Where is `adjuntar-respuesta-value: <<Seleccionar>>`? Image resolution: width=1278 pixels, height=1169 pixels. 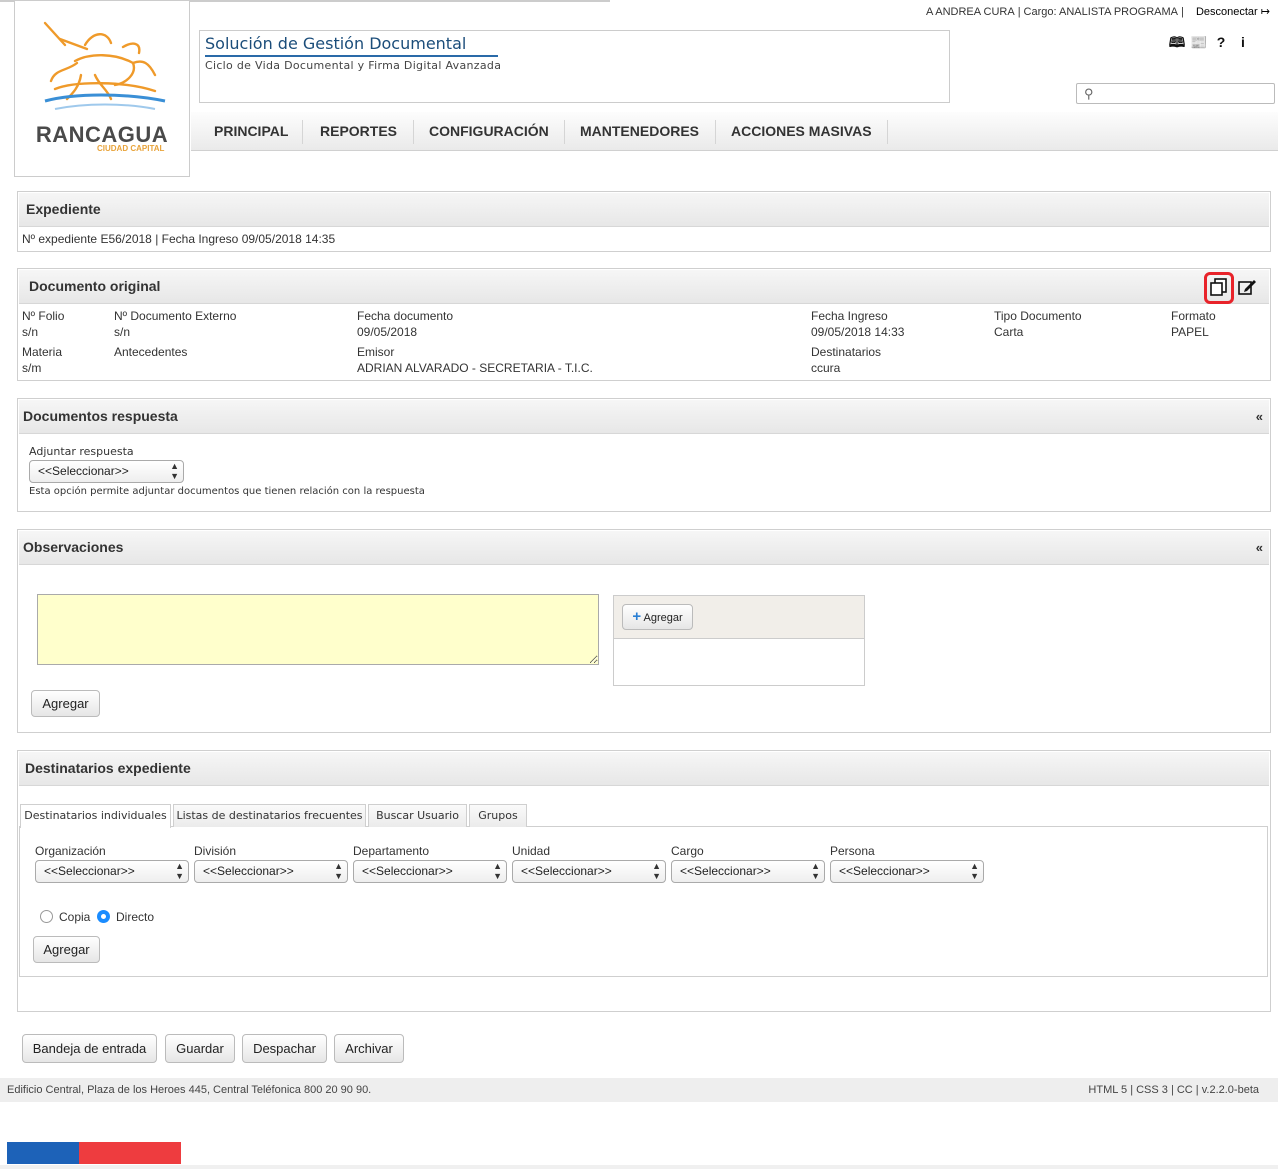
adjuntar-respuesta-value: <<Seleccionar>> is located at coordinates (83, 471).